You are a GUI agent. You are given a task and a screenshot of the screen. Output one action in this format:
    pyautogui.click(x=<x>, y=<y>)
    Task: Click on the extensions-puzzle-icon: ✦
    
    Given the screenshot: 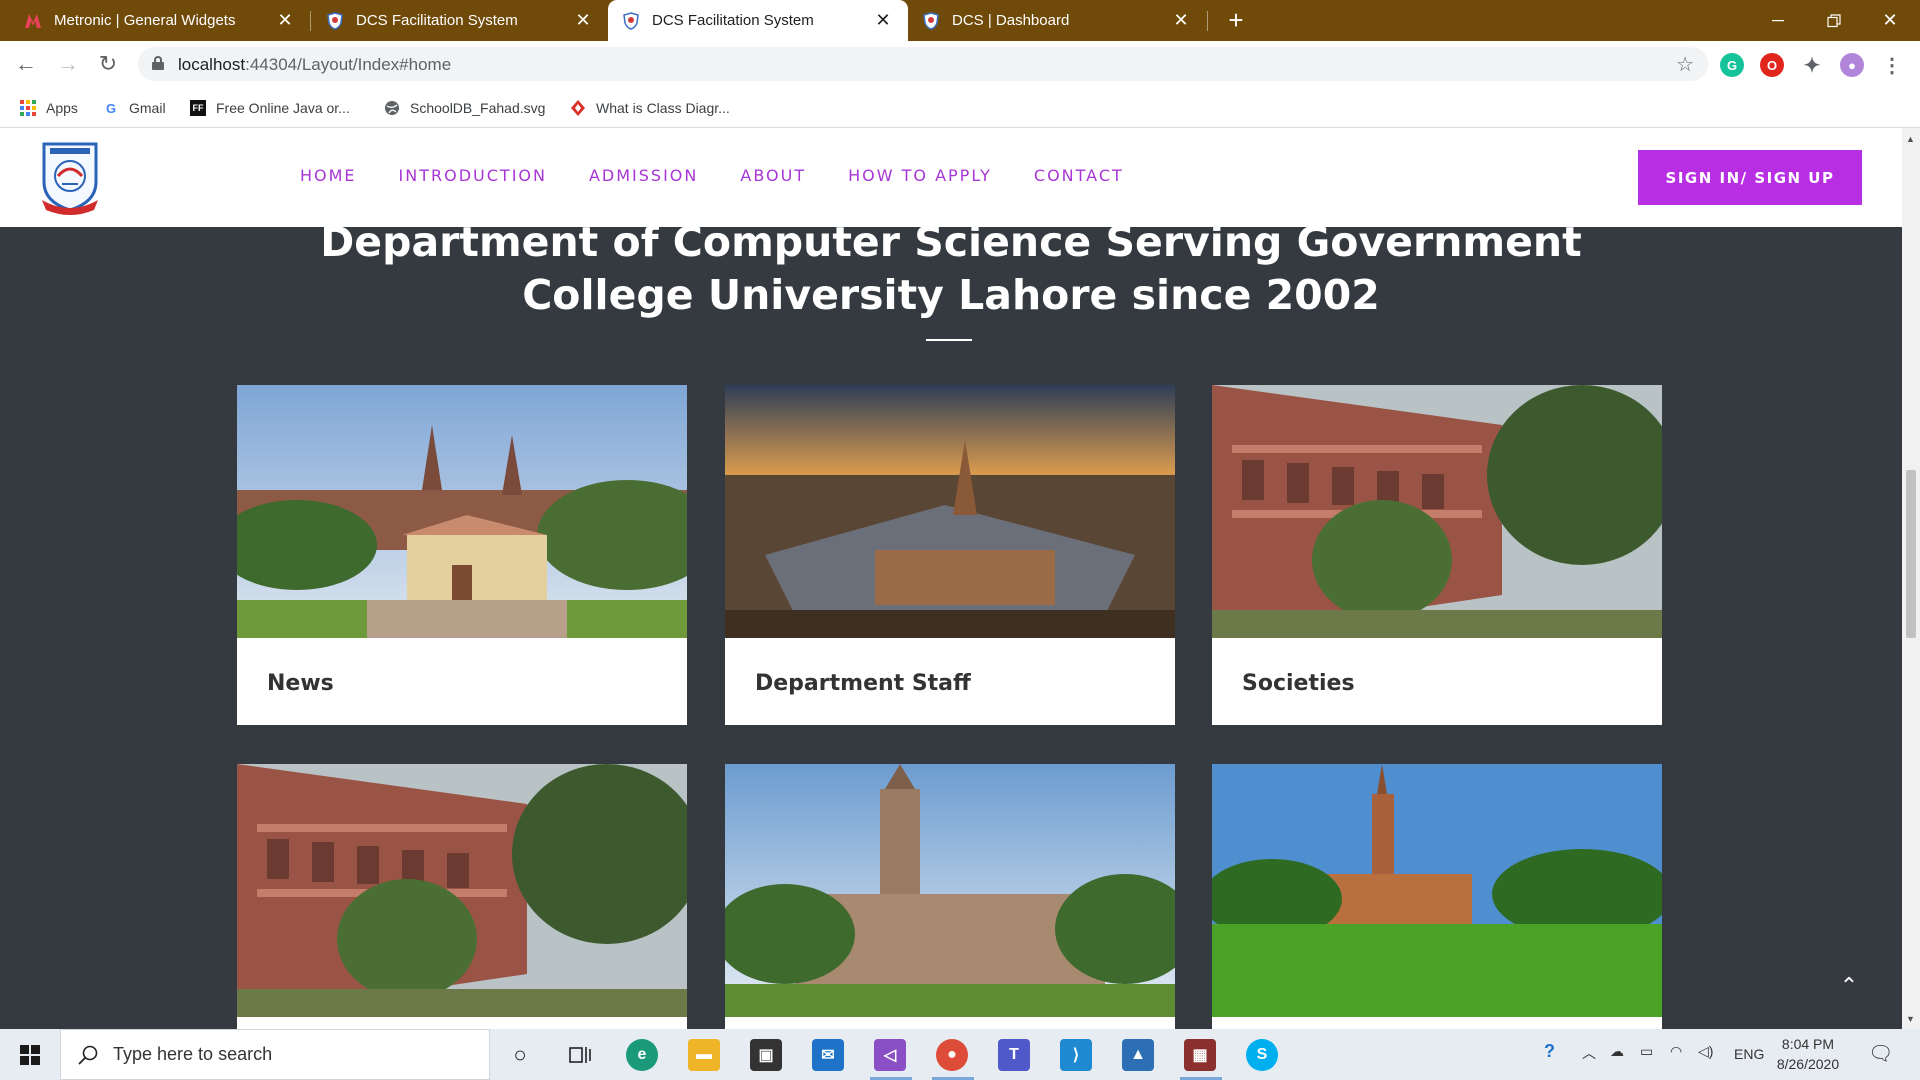 What is the action you would take?
    pyautogui.click(x=1812, y=65)
    